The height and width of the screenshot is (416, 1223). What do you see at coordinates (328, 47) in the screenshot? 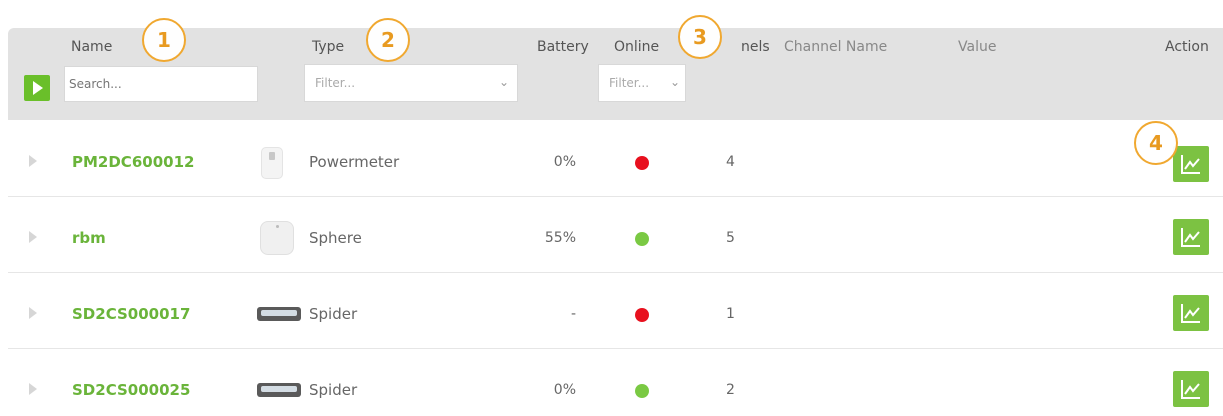
I see `column-header-type: Type` at bounding box center [328, 47].